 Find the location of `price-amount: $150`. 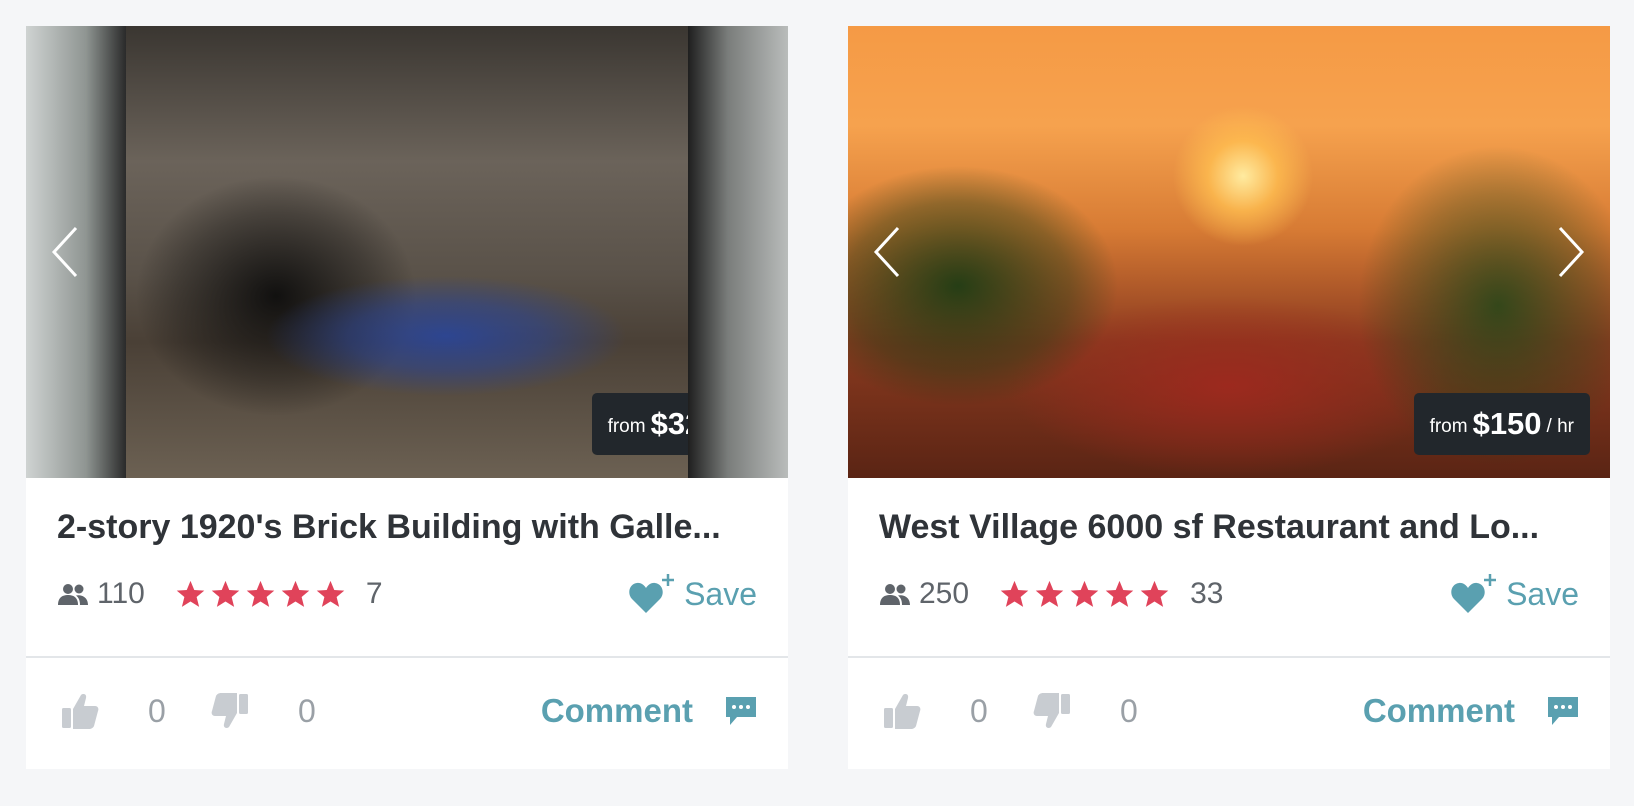

price-amount: $150 is located at coordinates (1507, 423).